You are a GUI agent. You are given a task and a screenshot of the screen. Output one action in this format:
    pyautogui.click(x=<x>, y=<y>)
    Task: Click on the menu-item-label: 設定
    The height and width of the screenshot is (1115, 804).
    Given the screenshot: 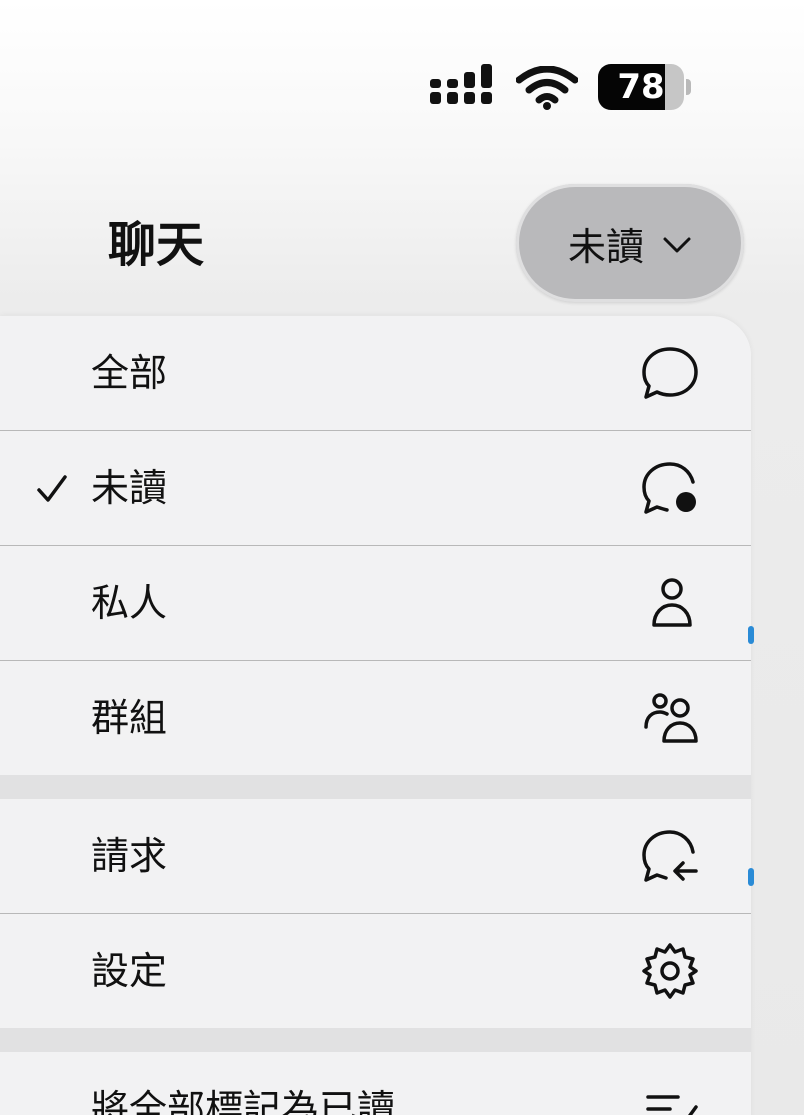 What is the action you would take?
    pyautogui.click(x=129, y=971)
    